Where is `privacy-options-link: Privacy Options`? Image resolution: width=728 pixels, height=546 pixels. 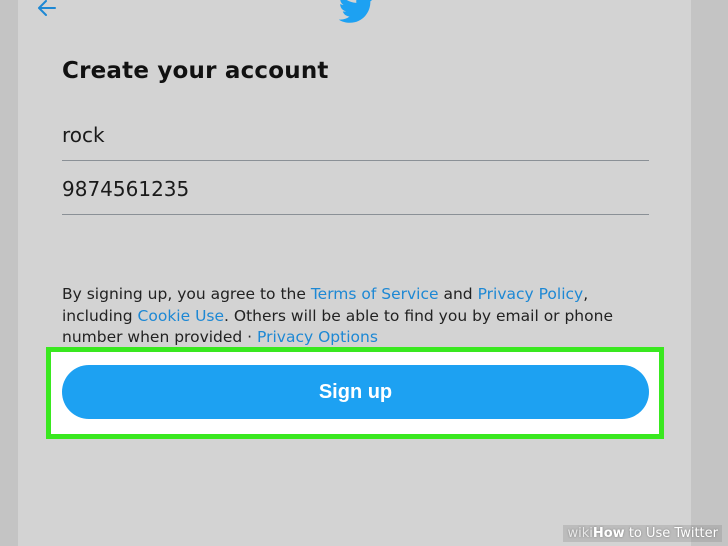
privacy-options-link: Privacy Options is located at coordinates (317, 337).